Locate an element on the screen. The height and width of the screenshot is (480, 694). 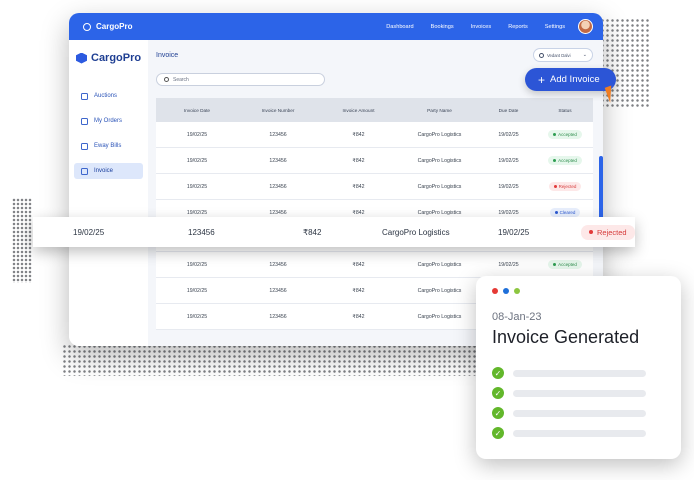
sidebar-item-eway-bills: Eway Bills is located at coordinates (108, 146).